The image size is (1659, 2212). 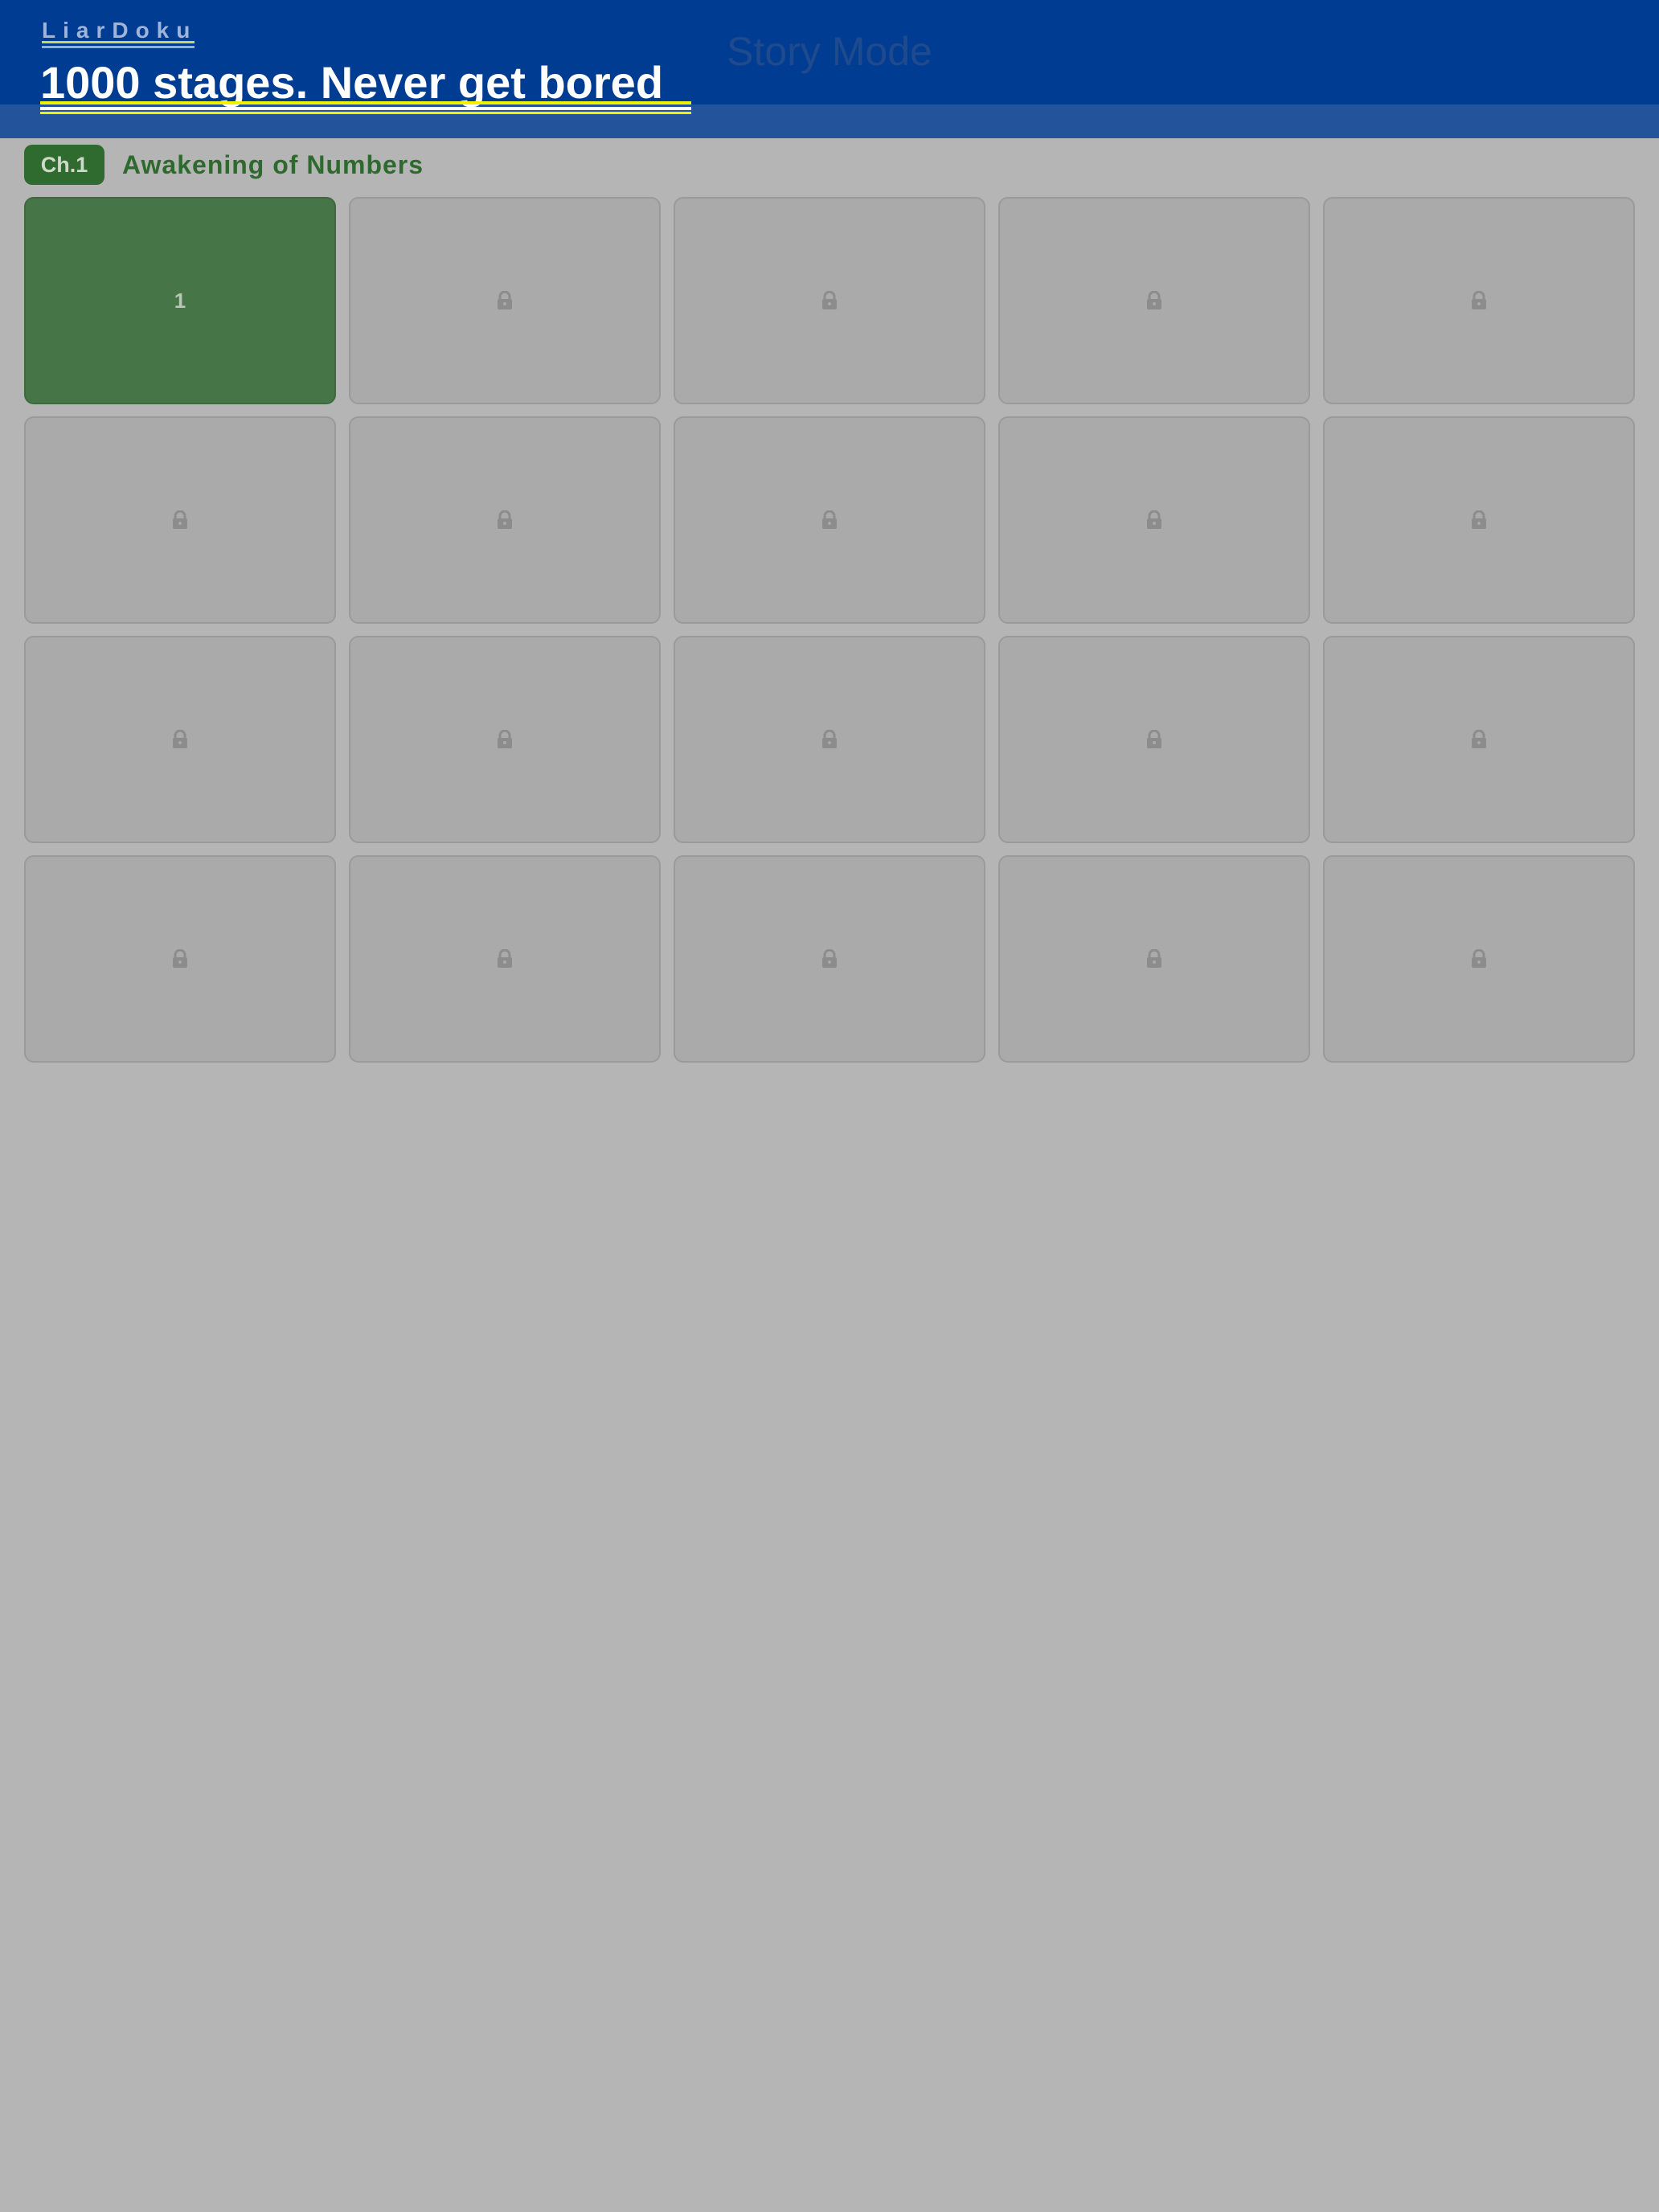 What do you see at coordinates (119, 47) in the screenshot?
I see `brand-underline-secondary` at bounding box center [119, 47].